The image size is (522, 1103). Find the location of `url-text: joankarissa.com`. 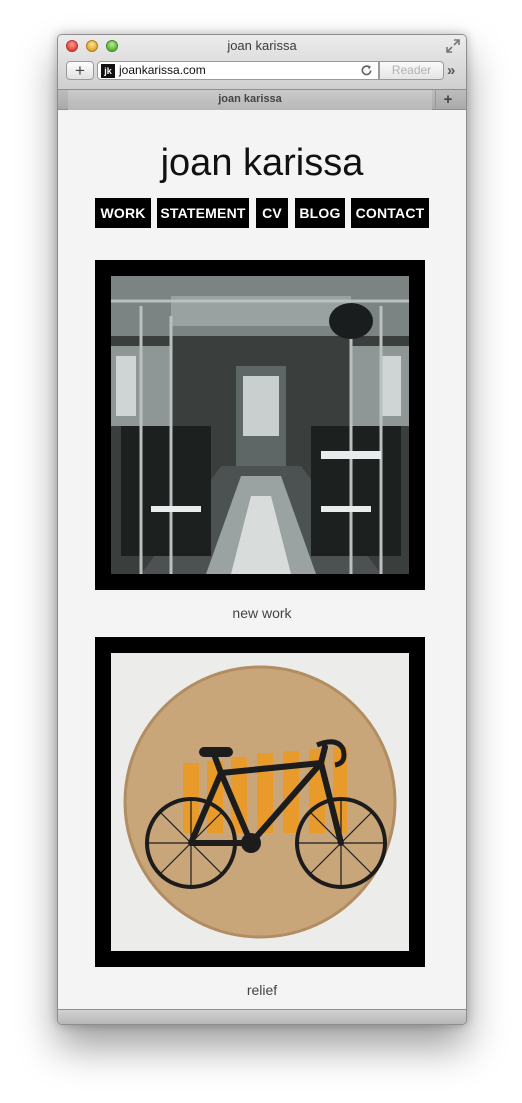

url-text: joankarissa.com is located at coordinates (162, 70).